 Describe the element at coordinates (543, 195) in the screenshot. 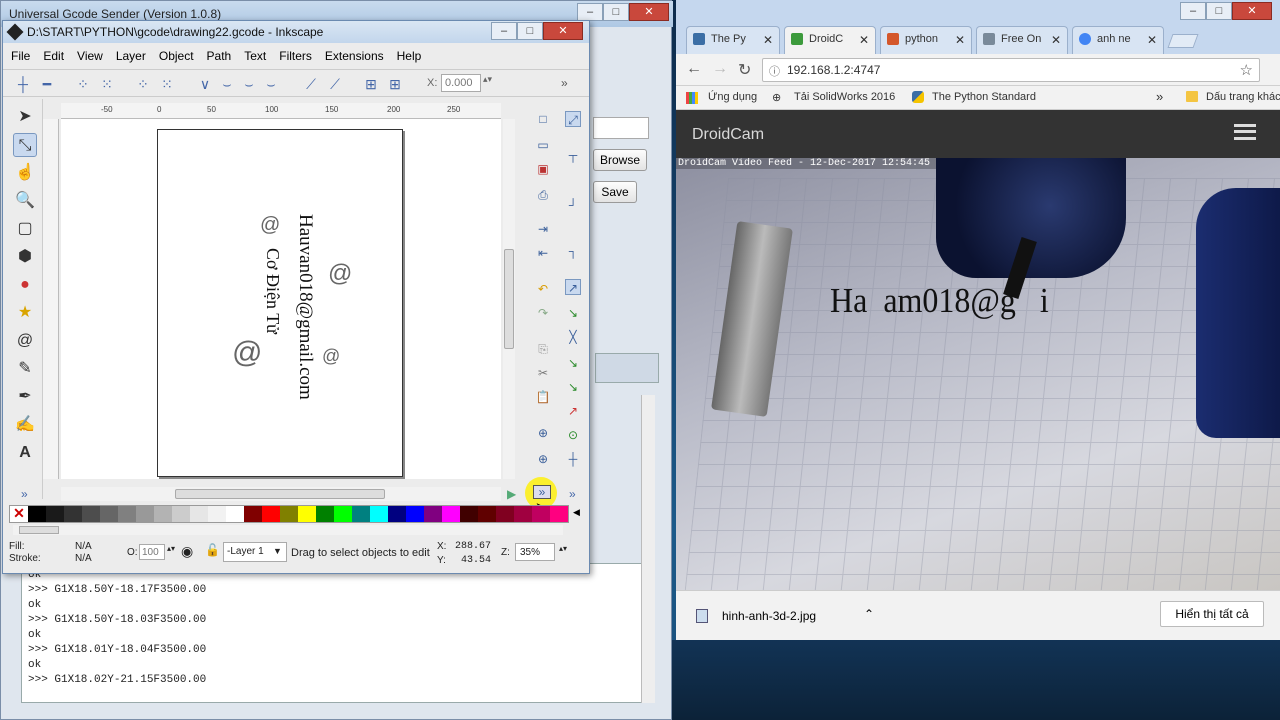

I see `print-icon: ⎙` at that location.